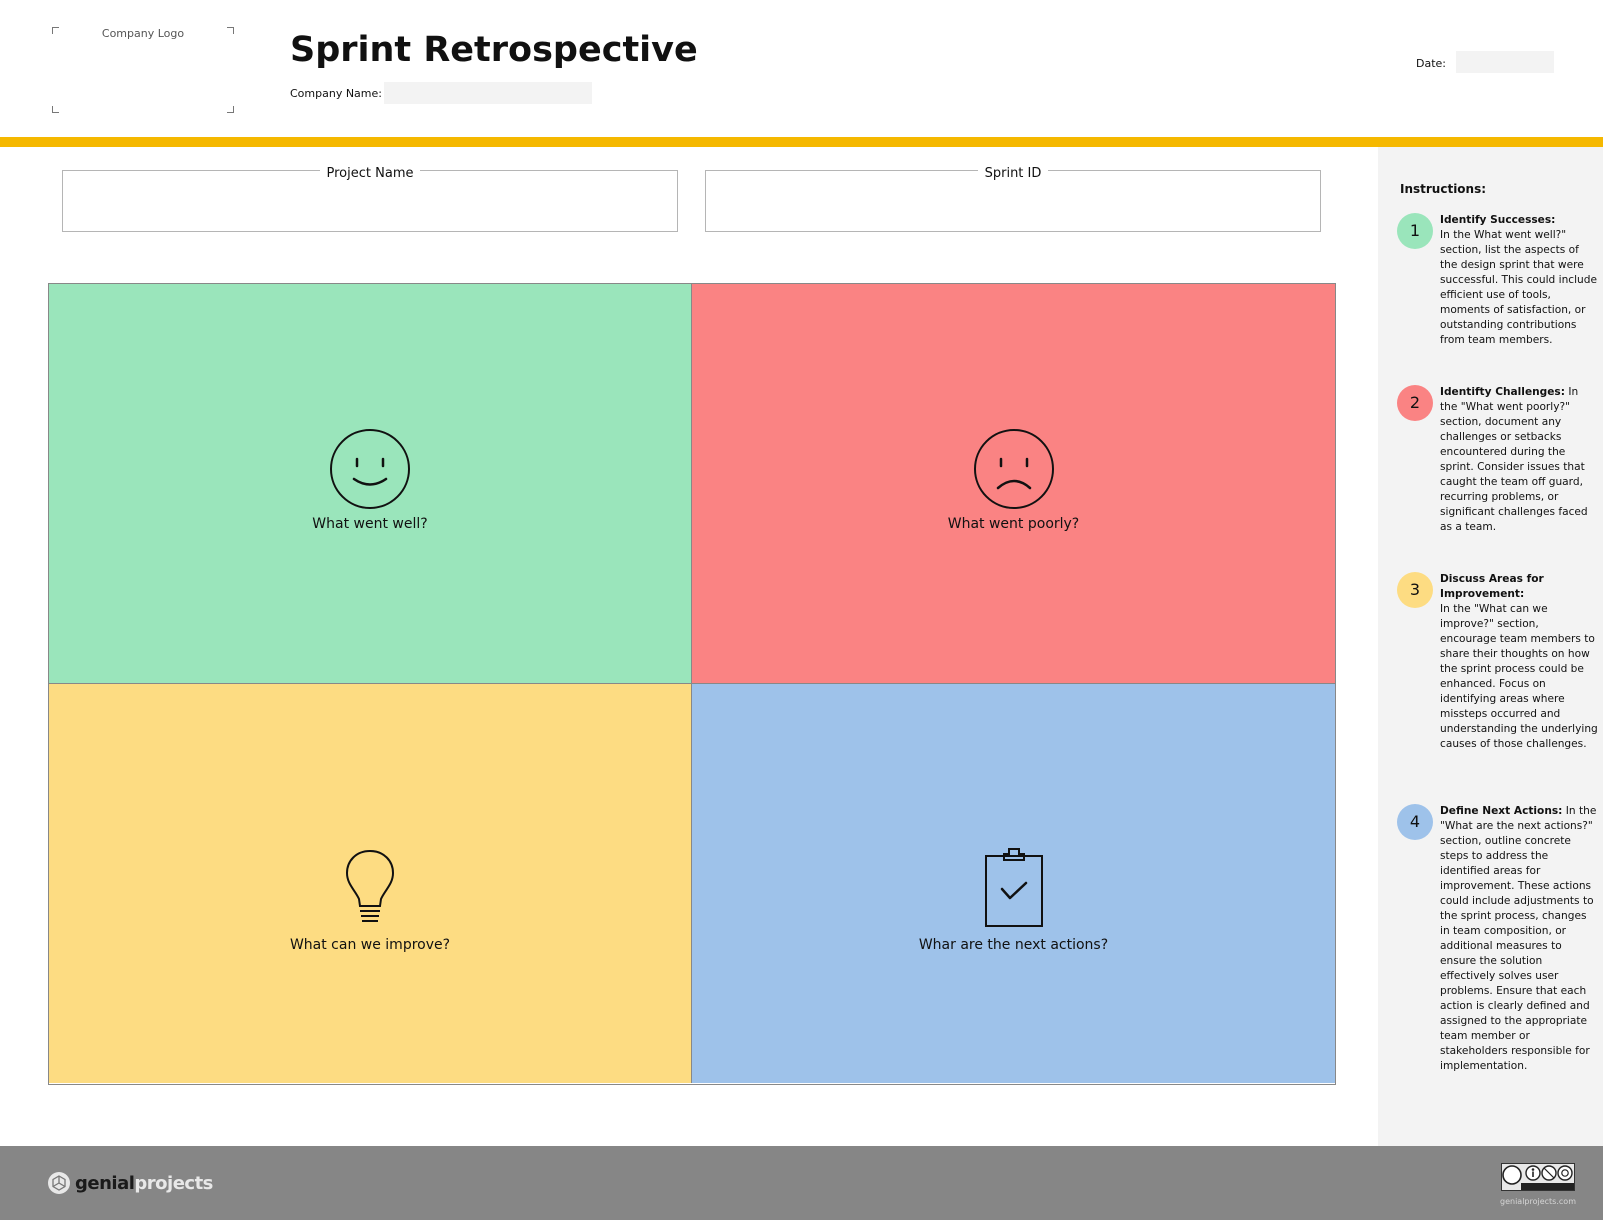 The height and width of the screenshot is (1220, 1603). I want to click on date-label: Date:, so click(1431, 63).